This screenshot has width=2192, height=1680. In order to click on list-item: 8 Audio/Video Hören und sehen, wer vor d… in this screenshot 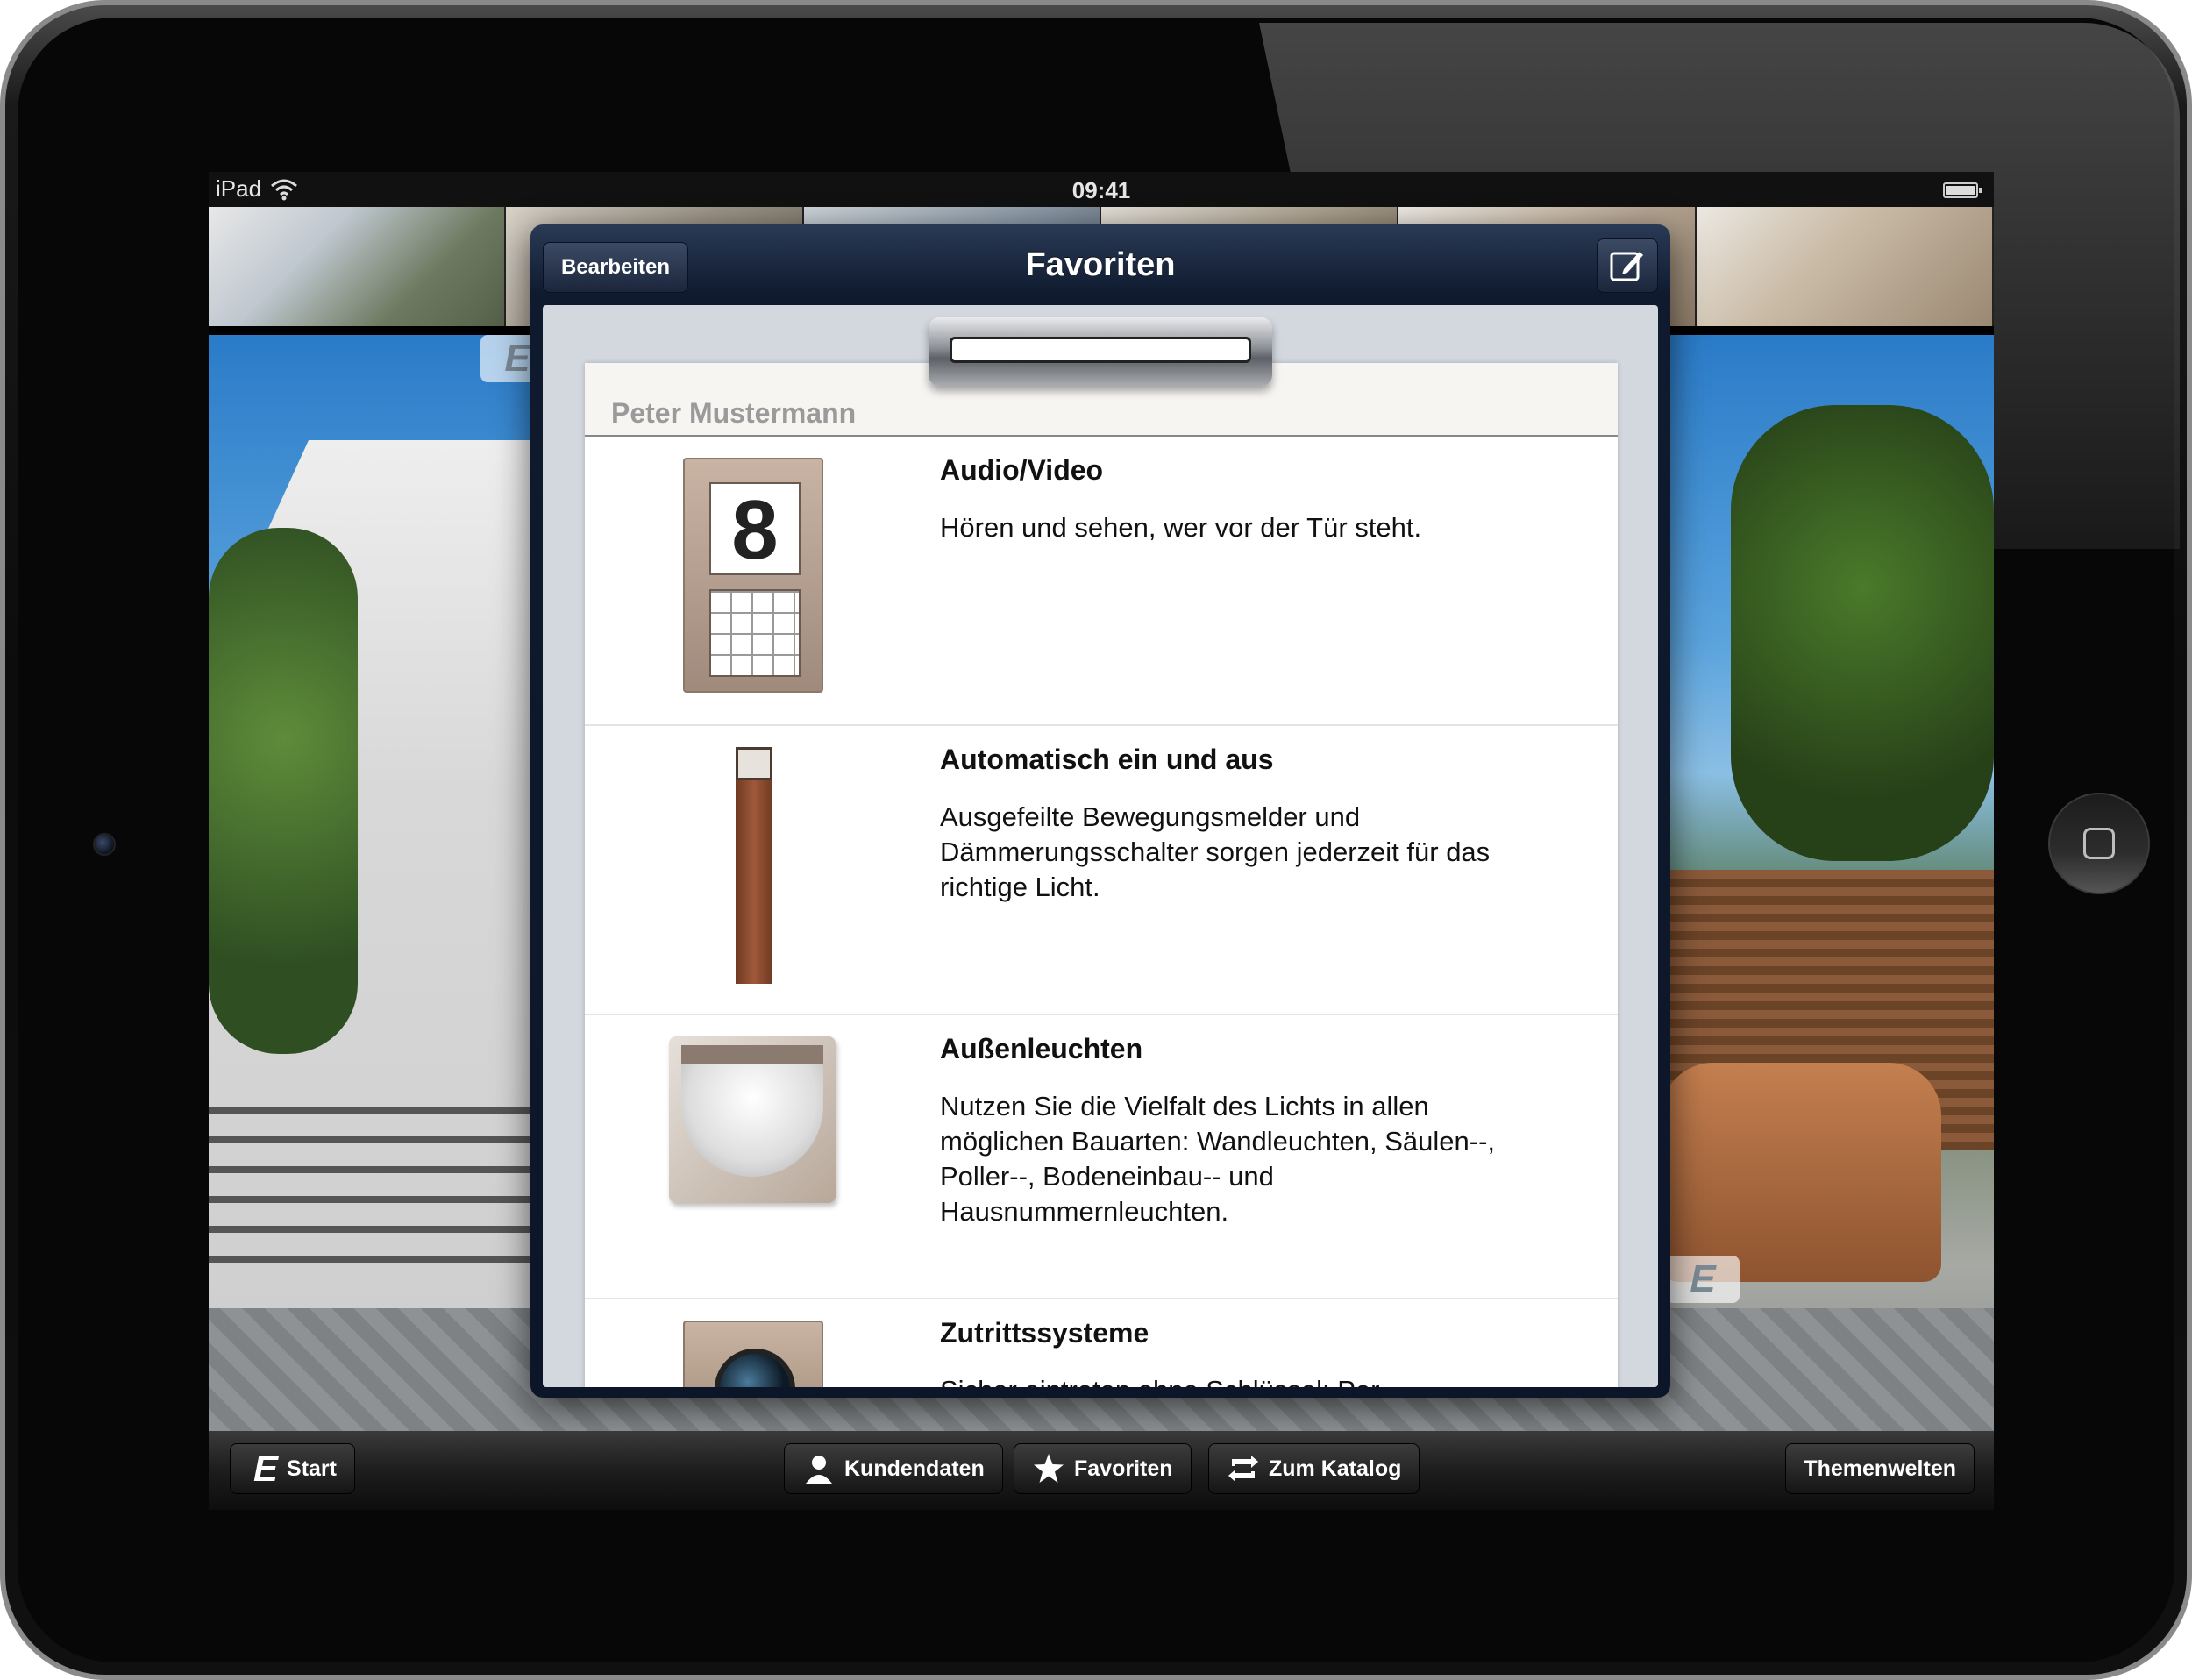, I will do `click(1101, 581)`.